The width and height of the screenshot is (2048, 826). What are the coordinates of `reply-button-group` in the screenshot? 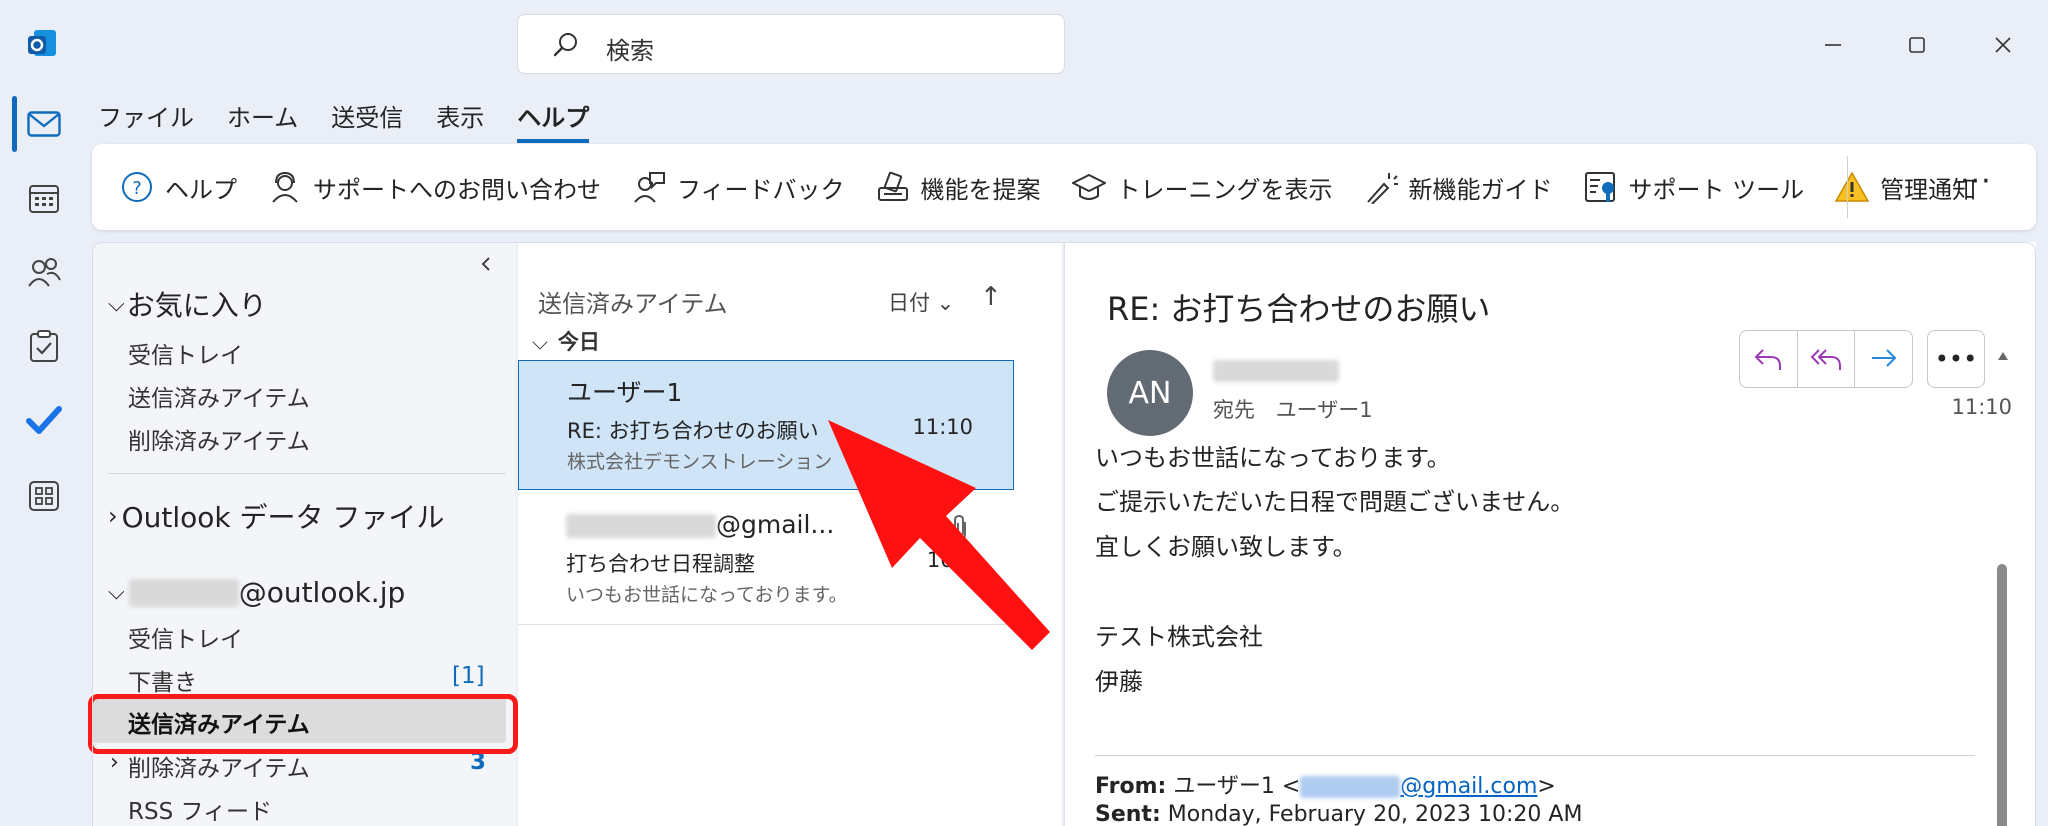 It's located at (1826, 359).